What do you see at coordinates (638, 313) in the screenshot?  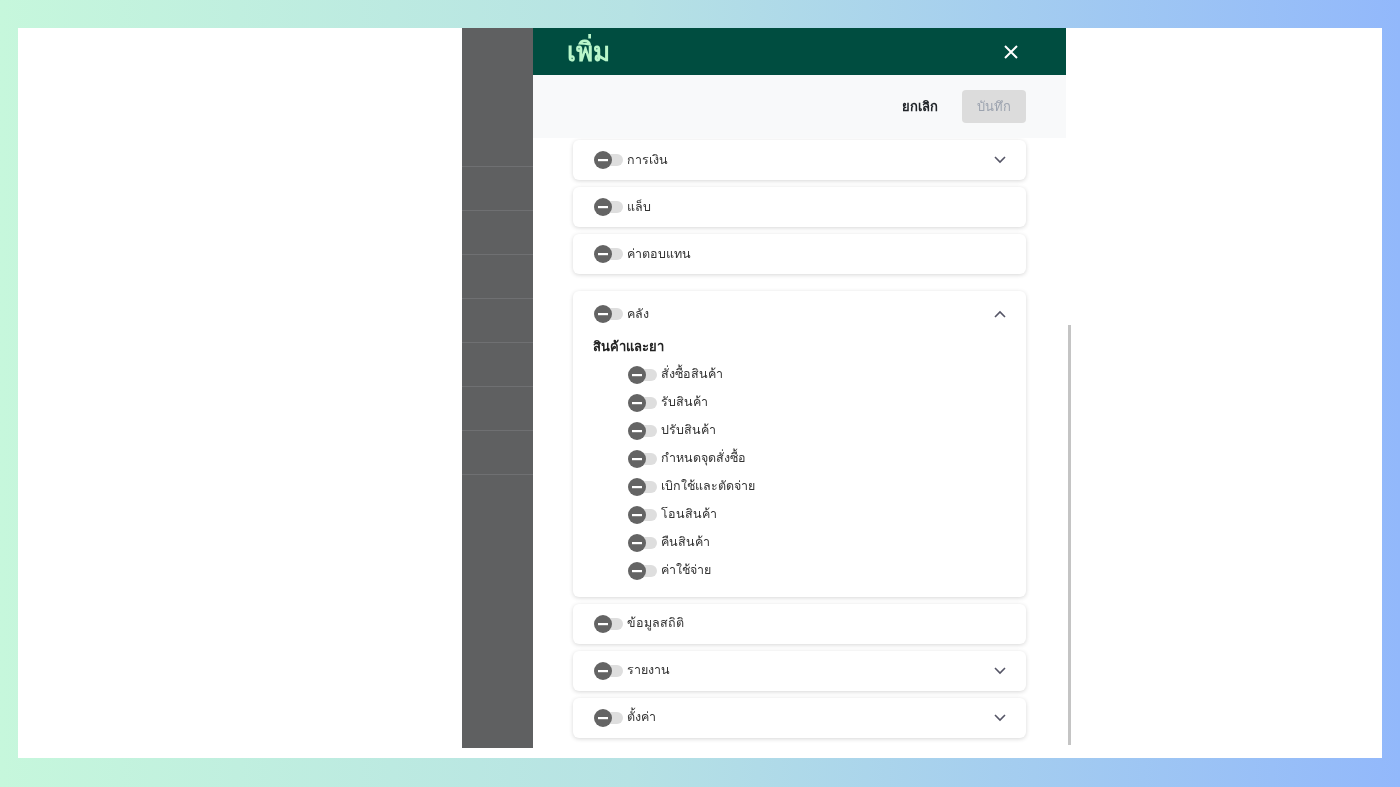 I see `permission-label: คลัง` at bounding box center [638, 313].